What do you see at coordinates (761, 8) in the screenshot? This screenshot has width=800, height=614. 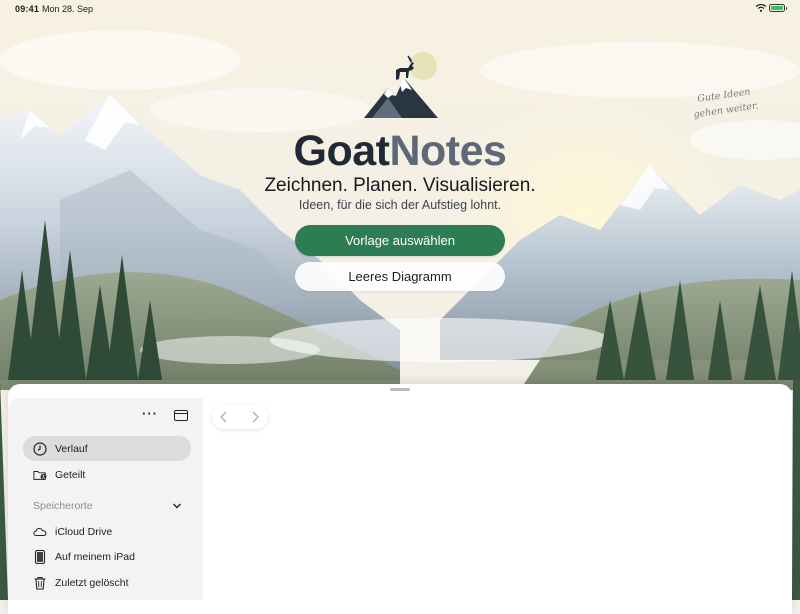 I see `wifi-icon` at bounding box center [761, 8].